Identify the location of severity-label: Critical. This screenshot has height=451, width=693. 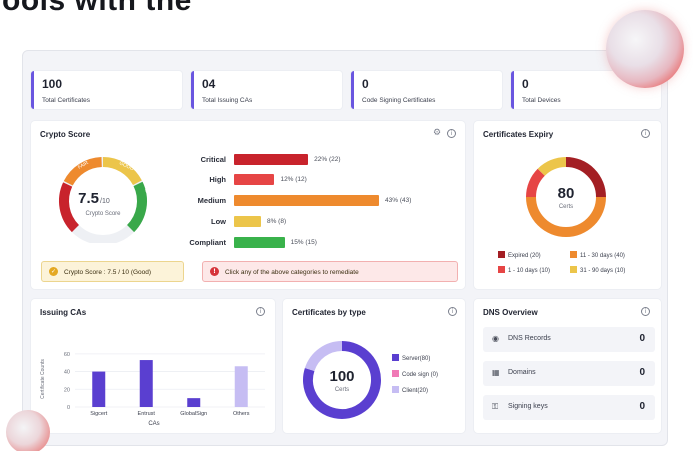
(213, 159).